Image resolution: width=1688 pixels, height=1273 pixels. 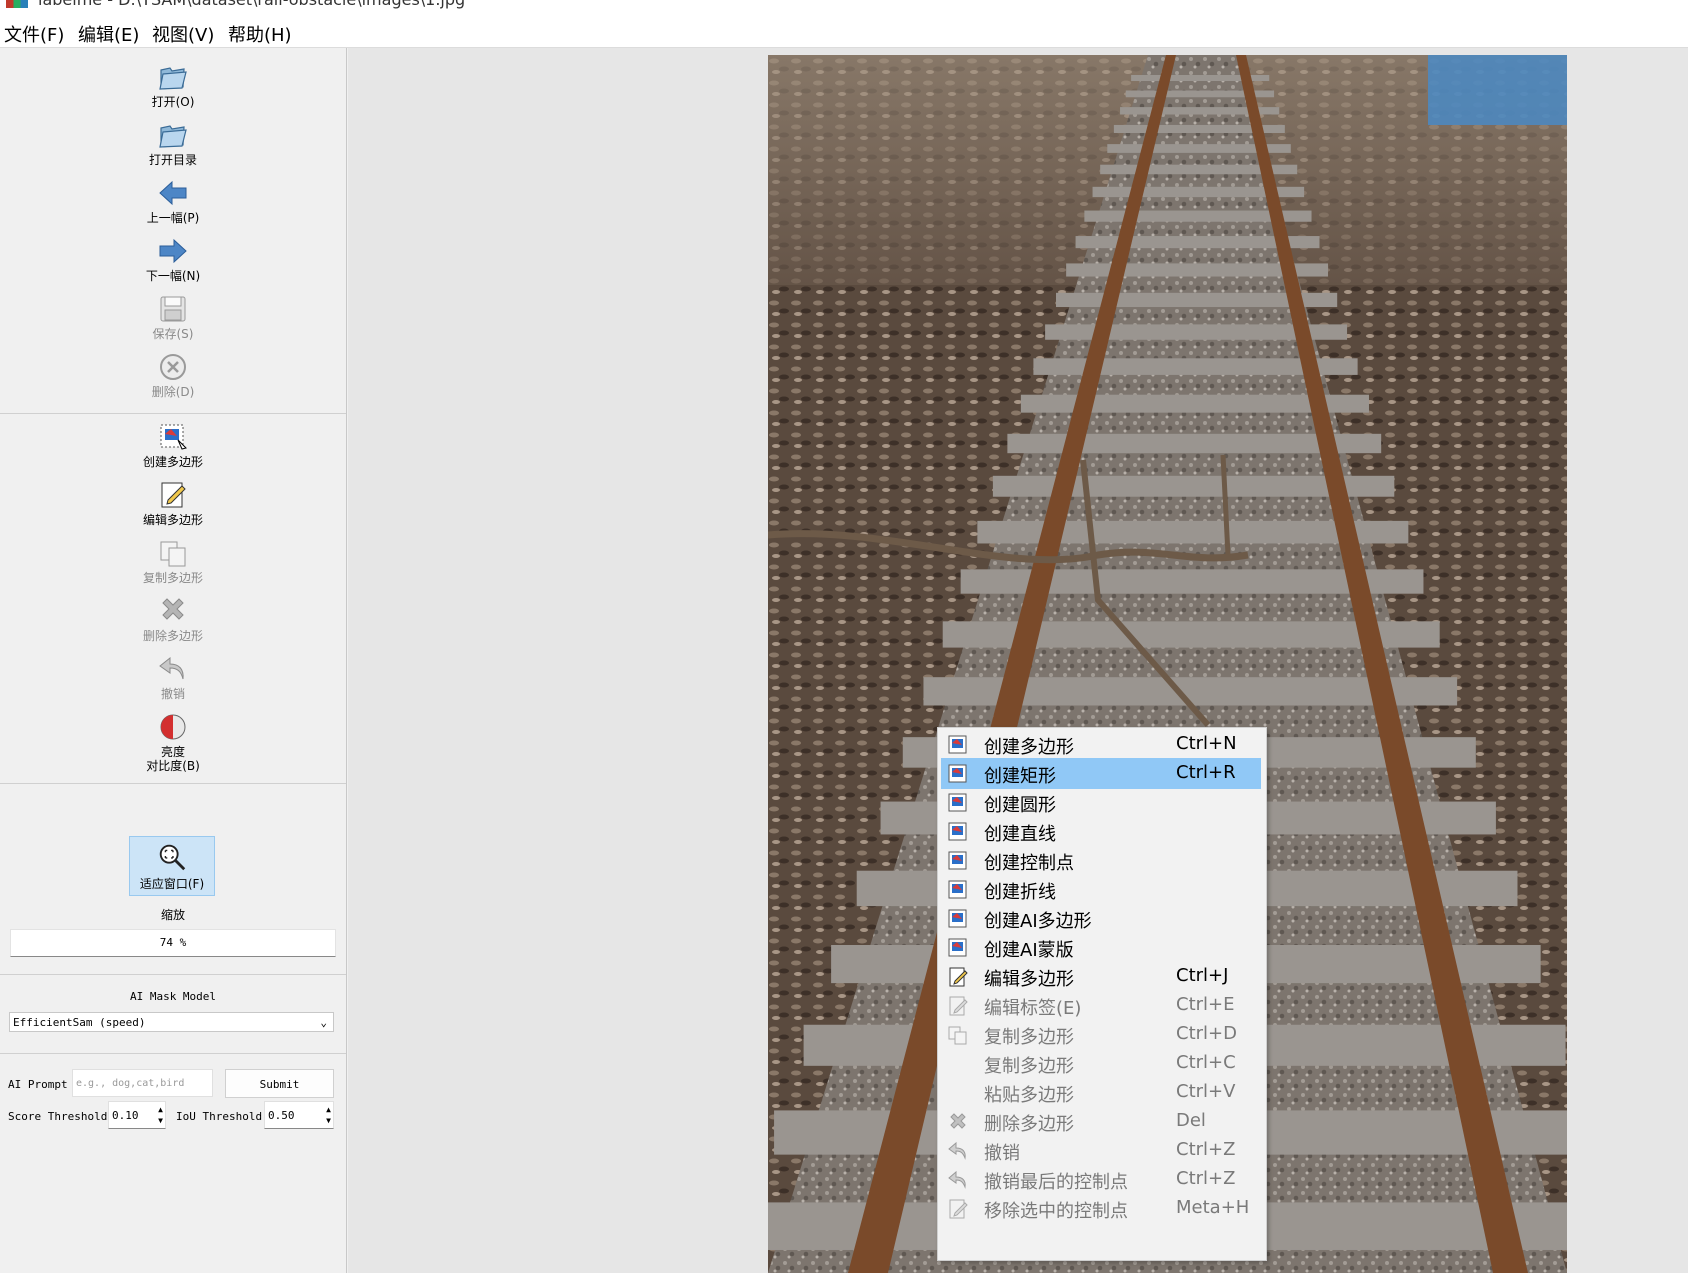 I want to click on score-threshold-value: 0.10, so click(x=125, y=1115).